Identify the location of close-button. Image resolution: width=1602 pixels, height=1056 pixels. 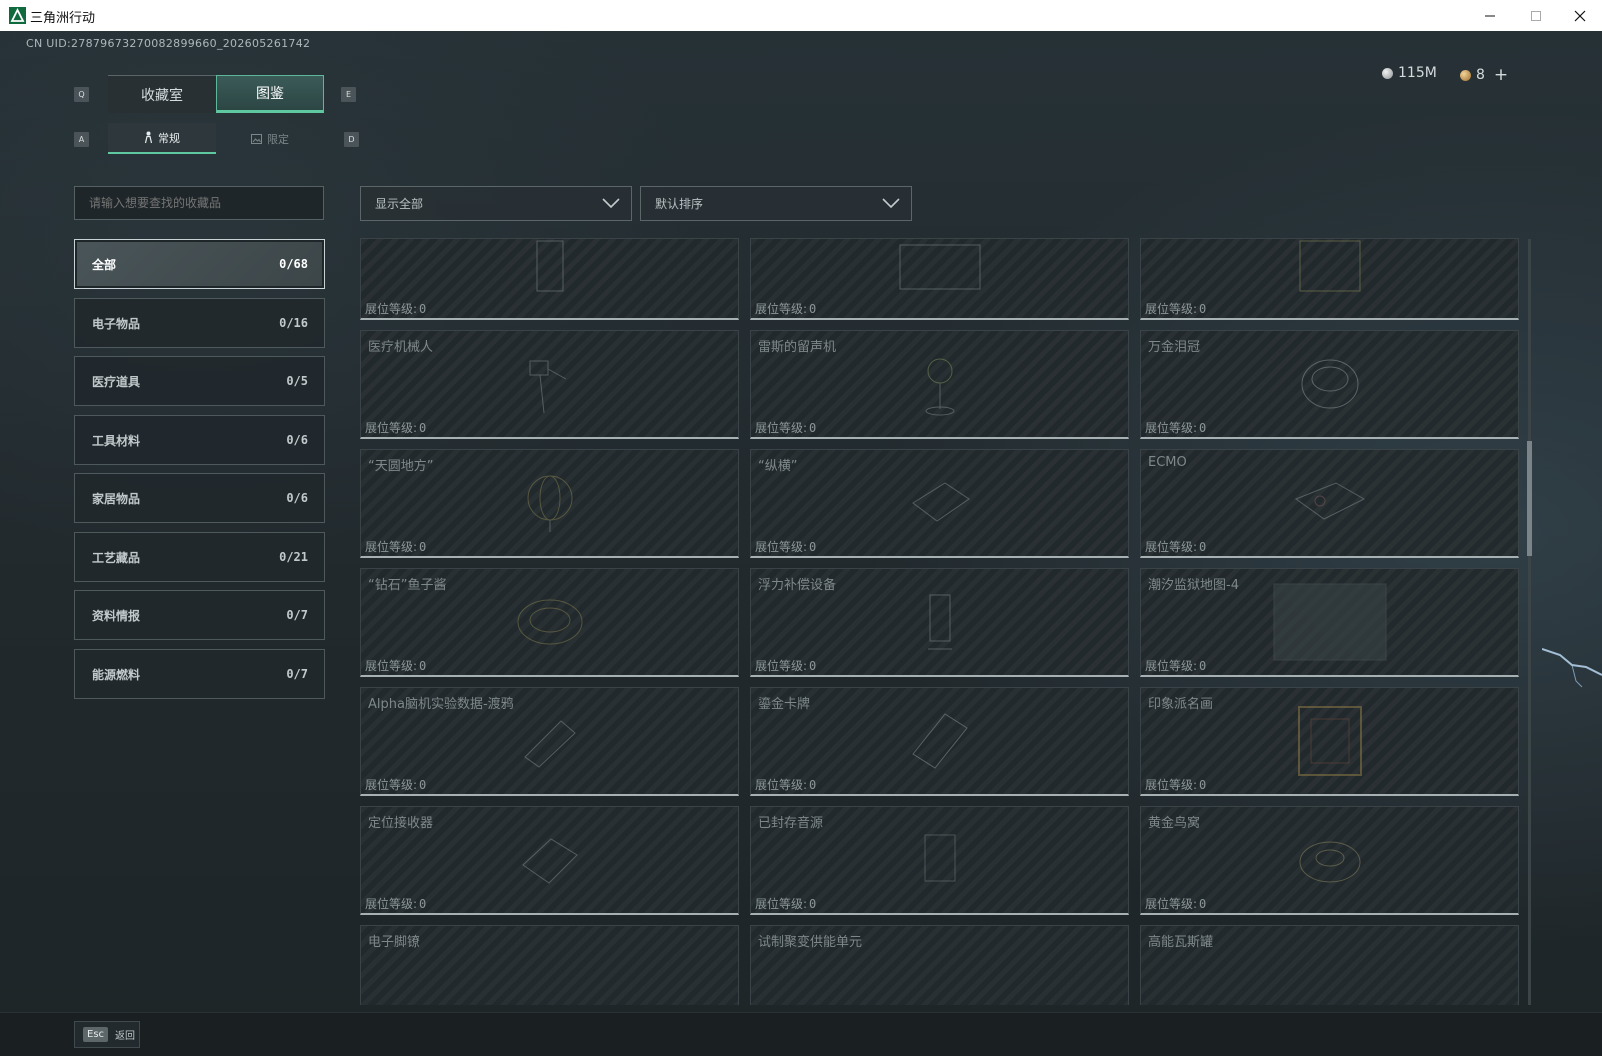
(1580, 15).